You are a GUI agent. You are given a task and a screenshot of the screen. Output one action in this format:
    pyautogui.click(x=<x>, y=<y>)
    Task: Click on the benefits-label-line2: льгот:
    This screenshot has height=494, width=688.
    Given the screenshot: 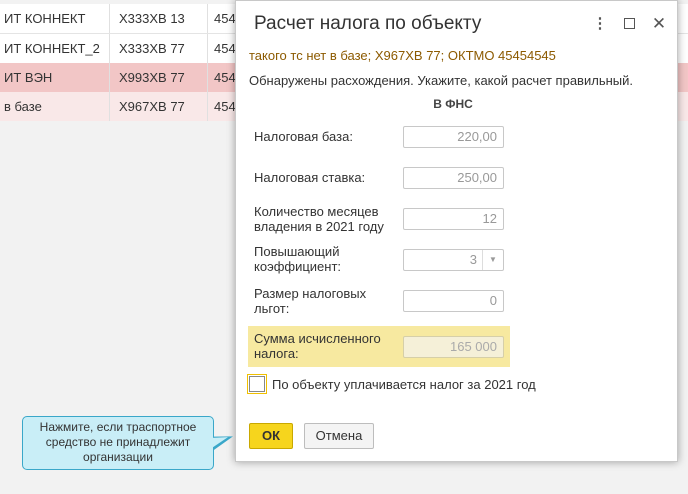 What is the action you would take?
    pyautogui.click(x=272, y=308)
    